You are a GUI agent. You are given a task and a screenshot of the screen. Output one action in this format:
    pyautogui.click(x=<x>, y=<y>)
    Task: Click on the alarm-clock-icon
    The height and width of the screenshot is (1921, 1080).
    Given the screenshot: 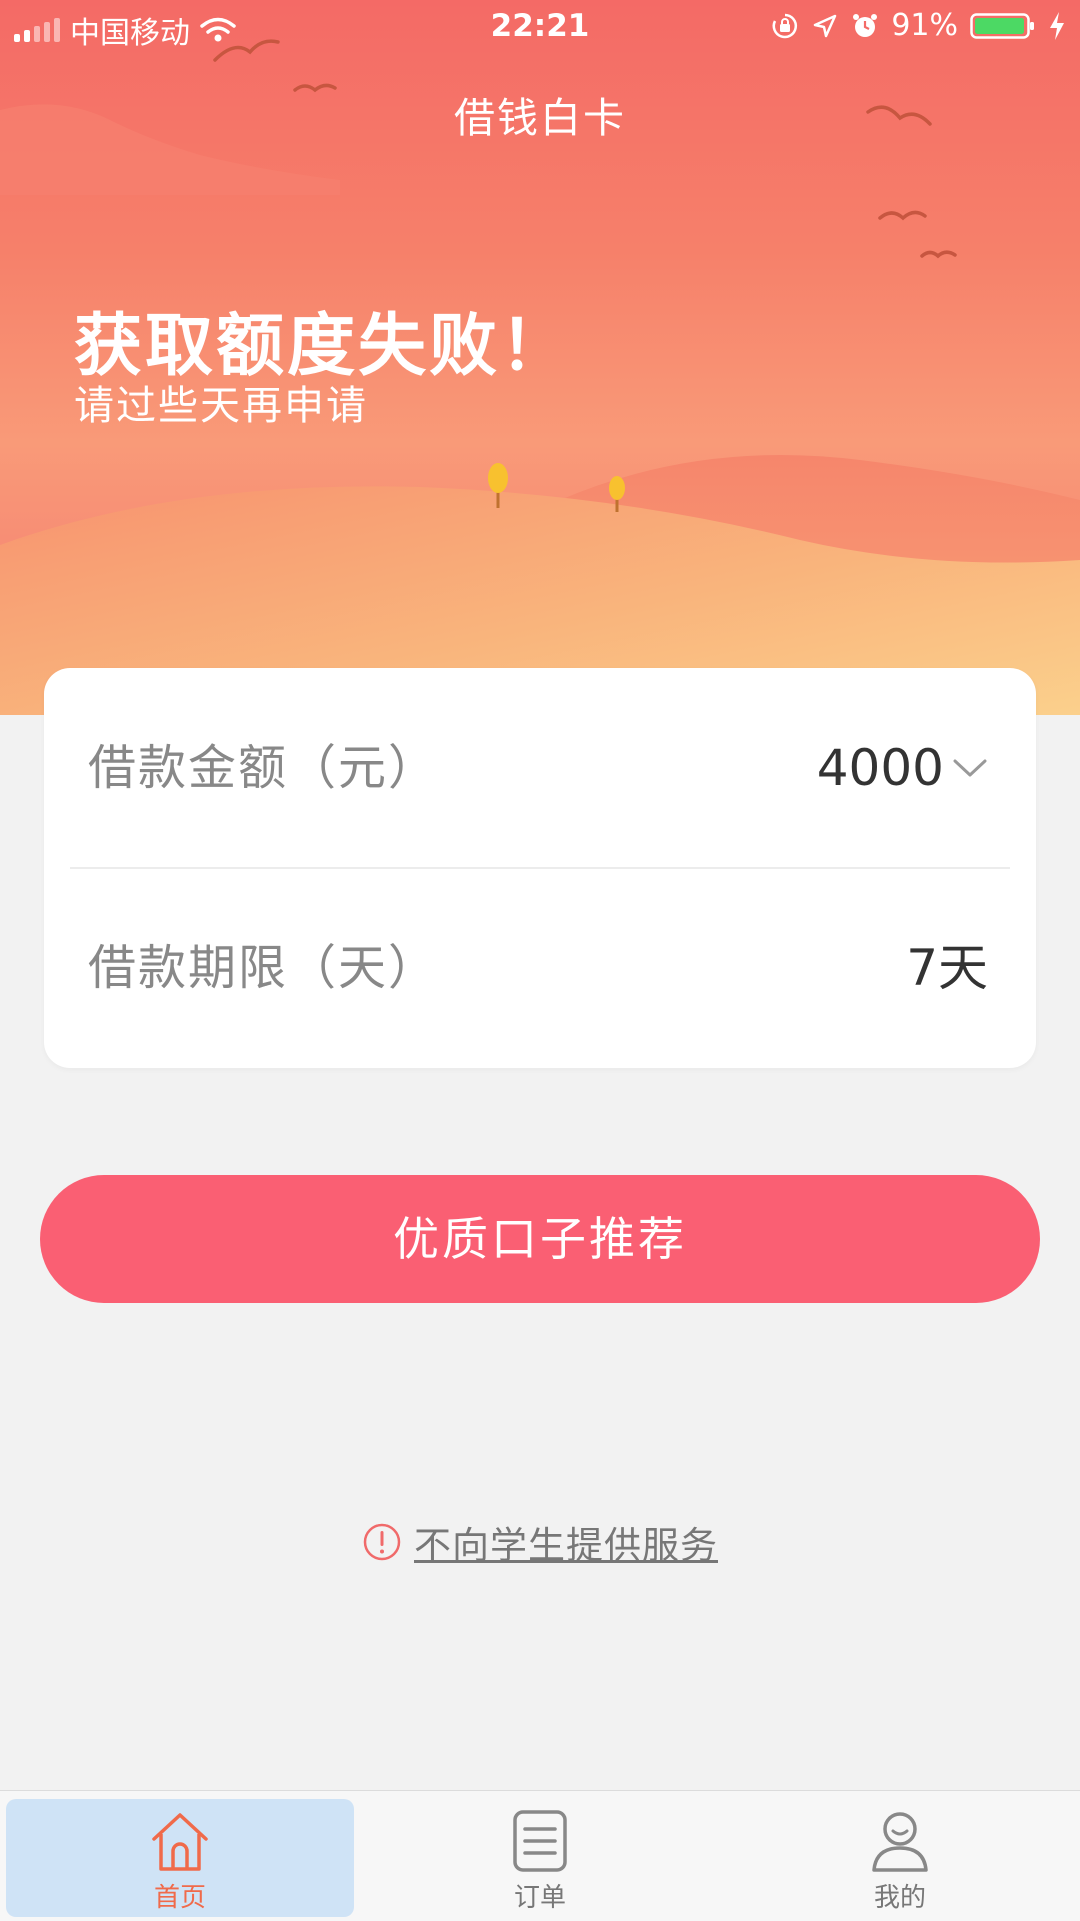 What is the action you would take?
    pyautogui.click(x=865, y=25)
    